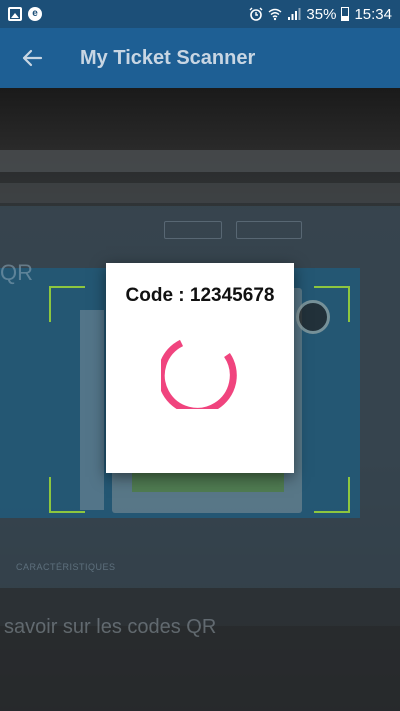  I want to click on back-button, so click(32, 58).